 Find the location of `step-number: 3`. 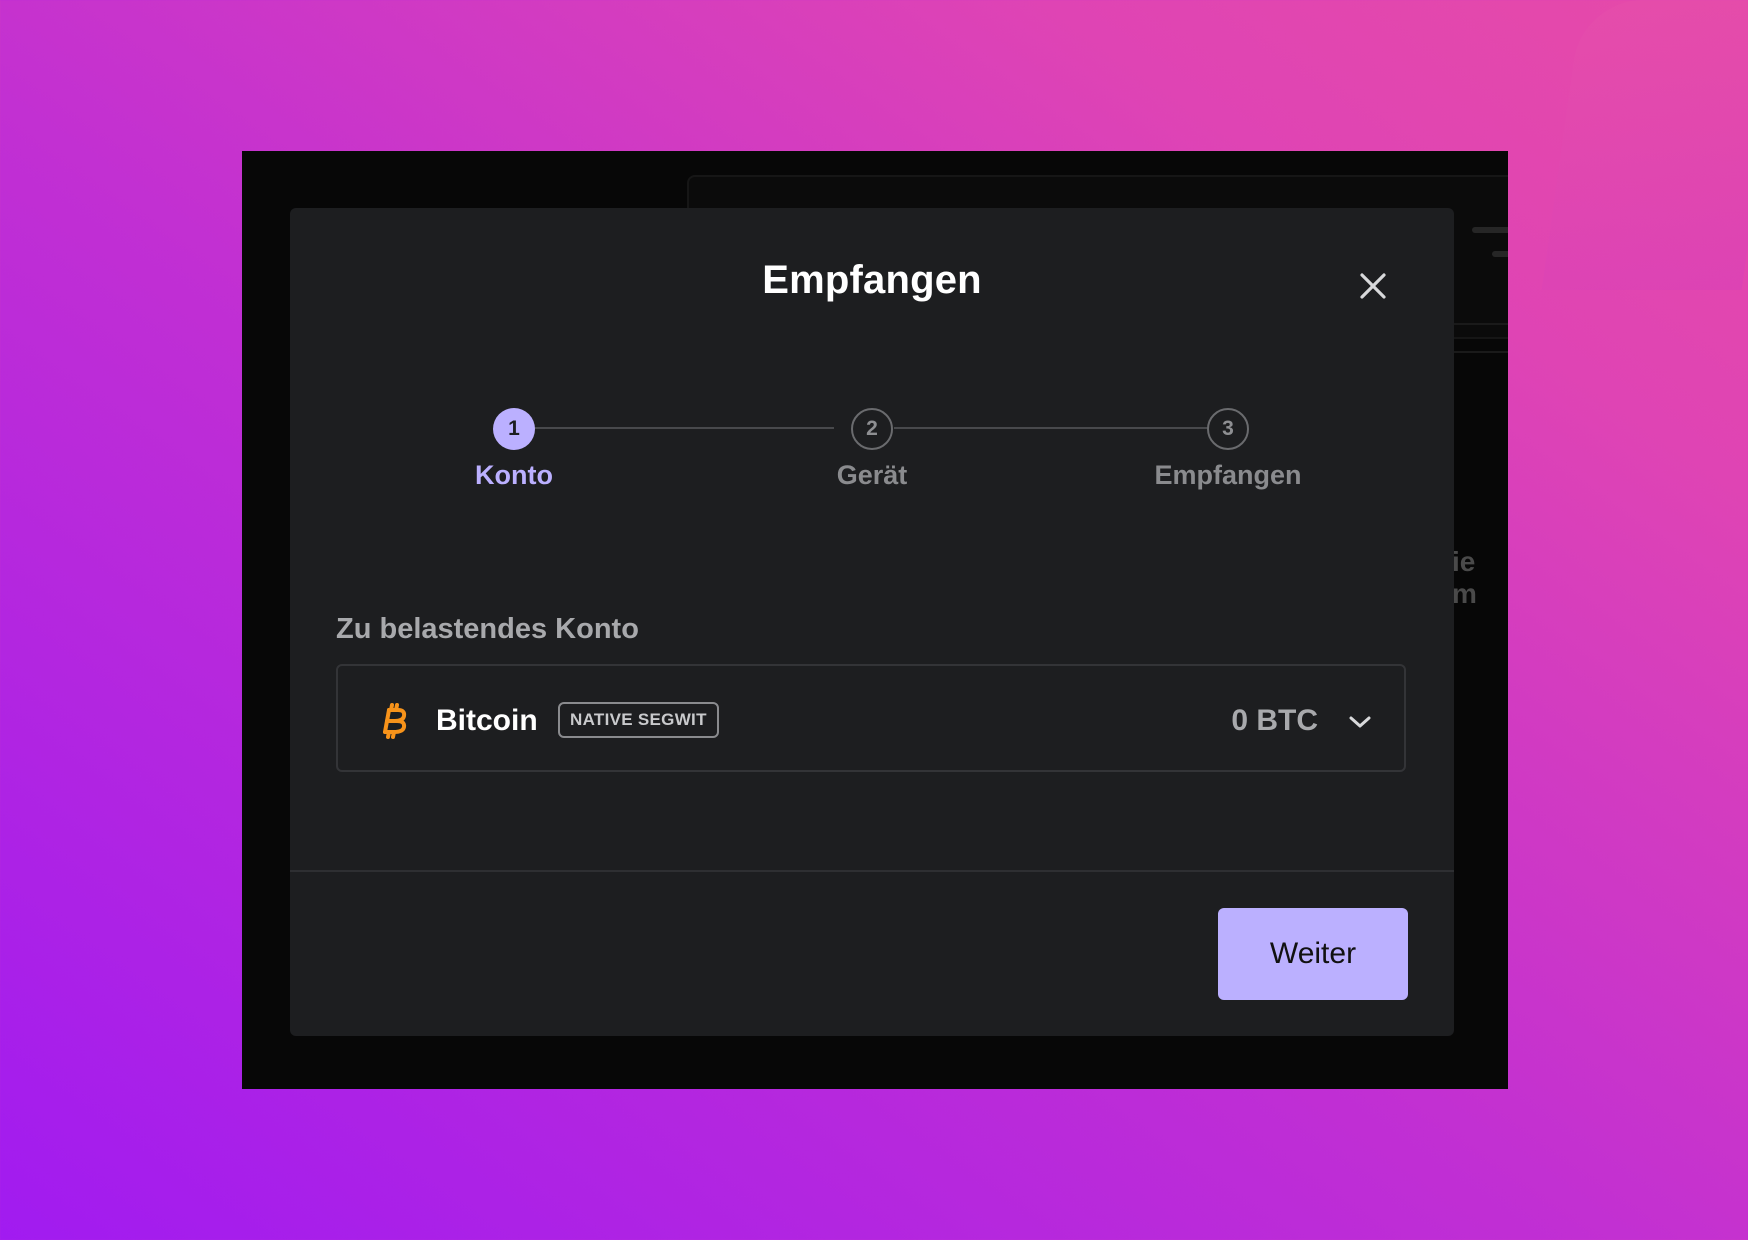

step-number: 3 is located at coordinates (1228, 429).